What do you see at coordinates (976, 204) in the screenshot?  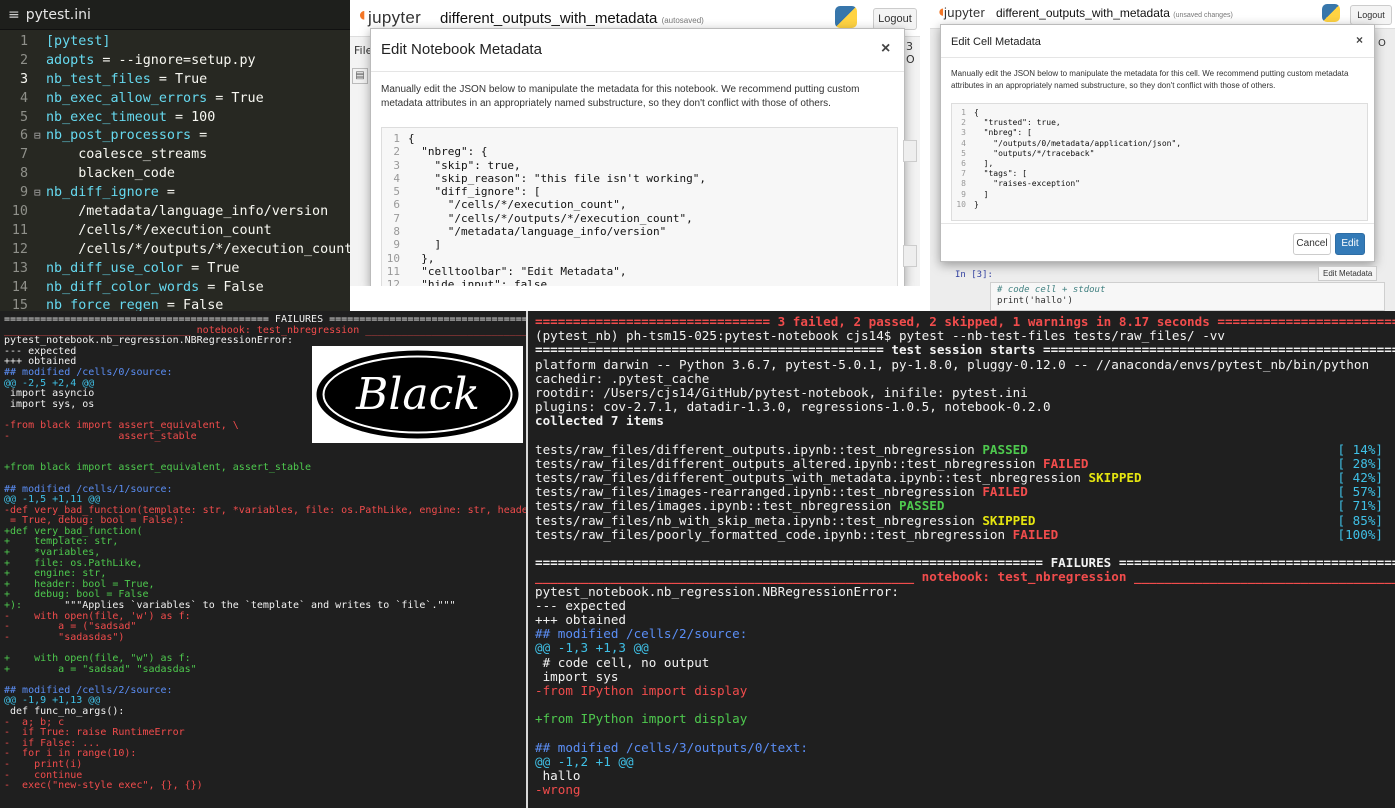 I see `json-text: }` at bounding box center [976, 204].